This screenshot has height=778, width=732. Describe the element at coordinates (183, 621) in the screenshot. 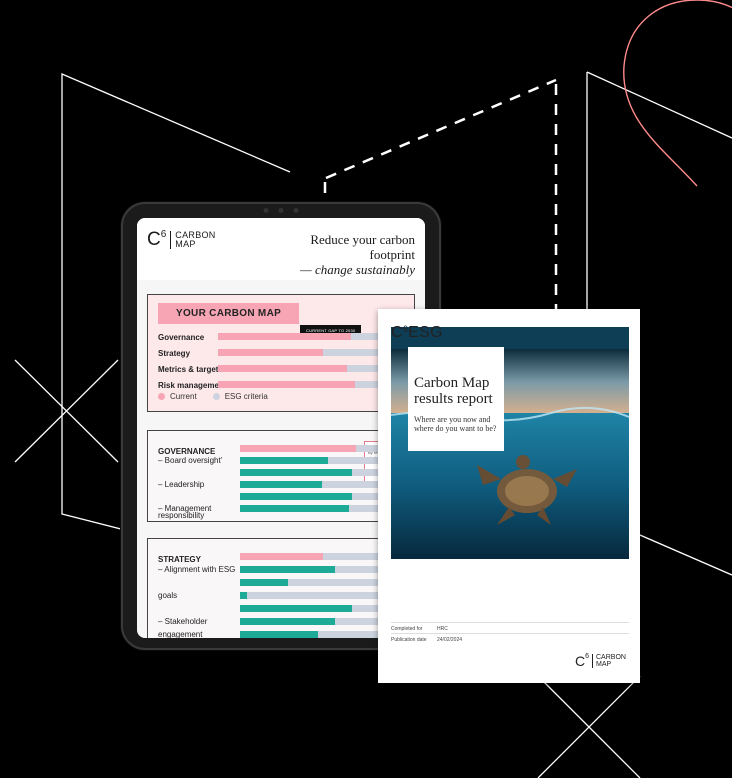

I see `strategy-row-label: – Stakeholder` at that location.